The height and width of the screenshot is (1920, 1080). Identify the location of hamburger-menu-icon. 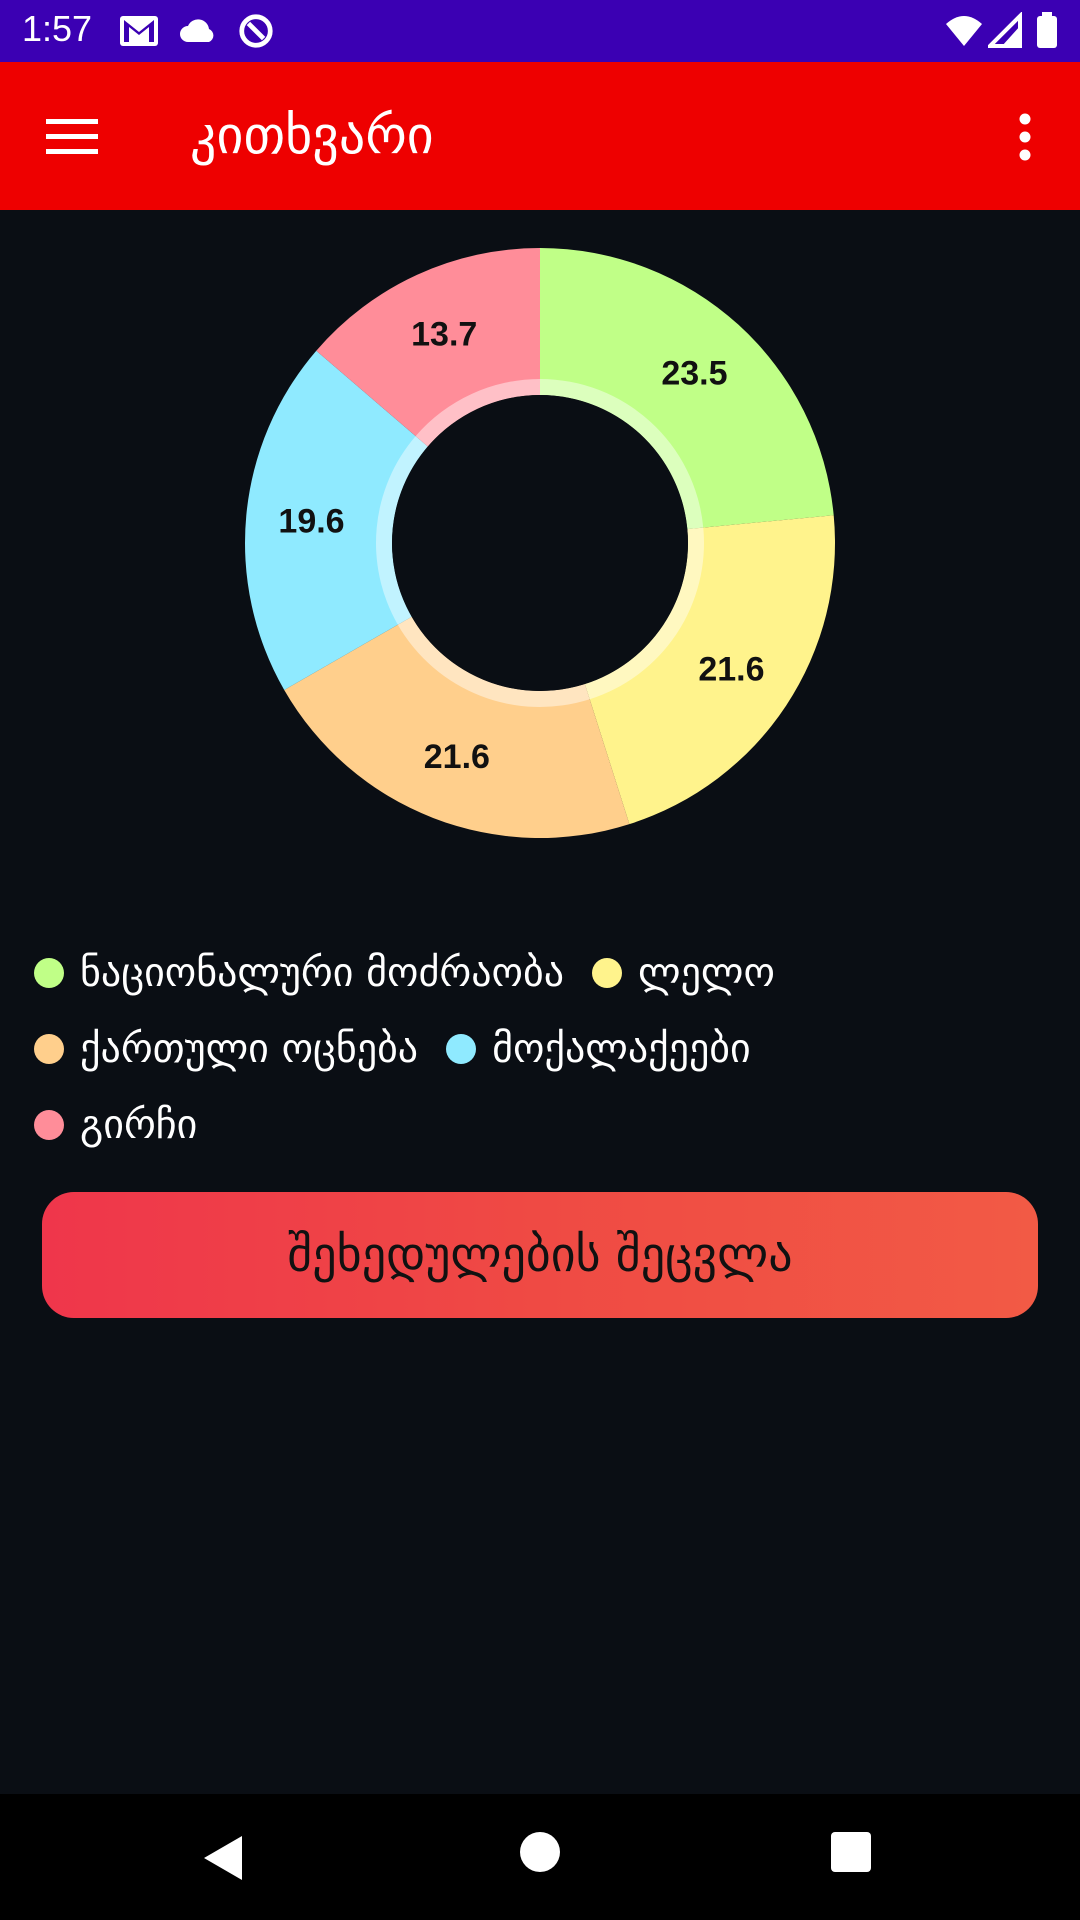
(72, 136).